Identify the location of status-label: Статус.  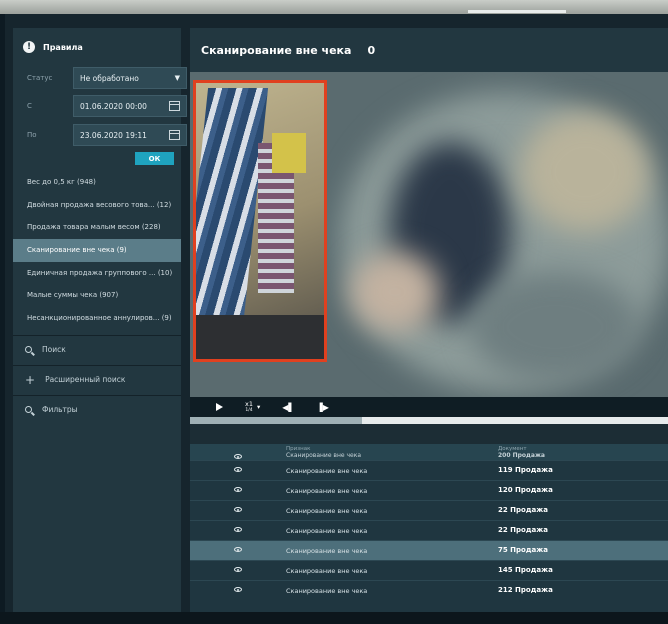
(40, 78).